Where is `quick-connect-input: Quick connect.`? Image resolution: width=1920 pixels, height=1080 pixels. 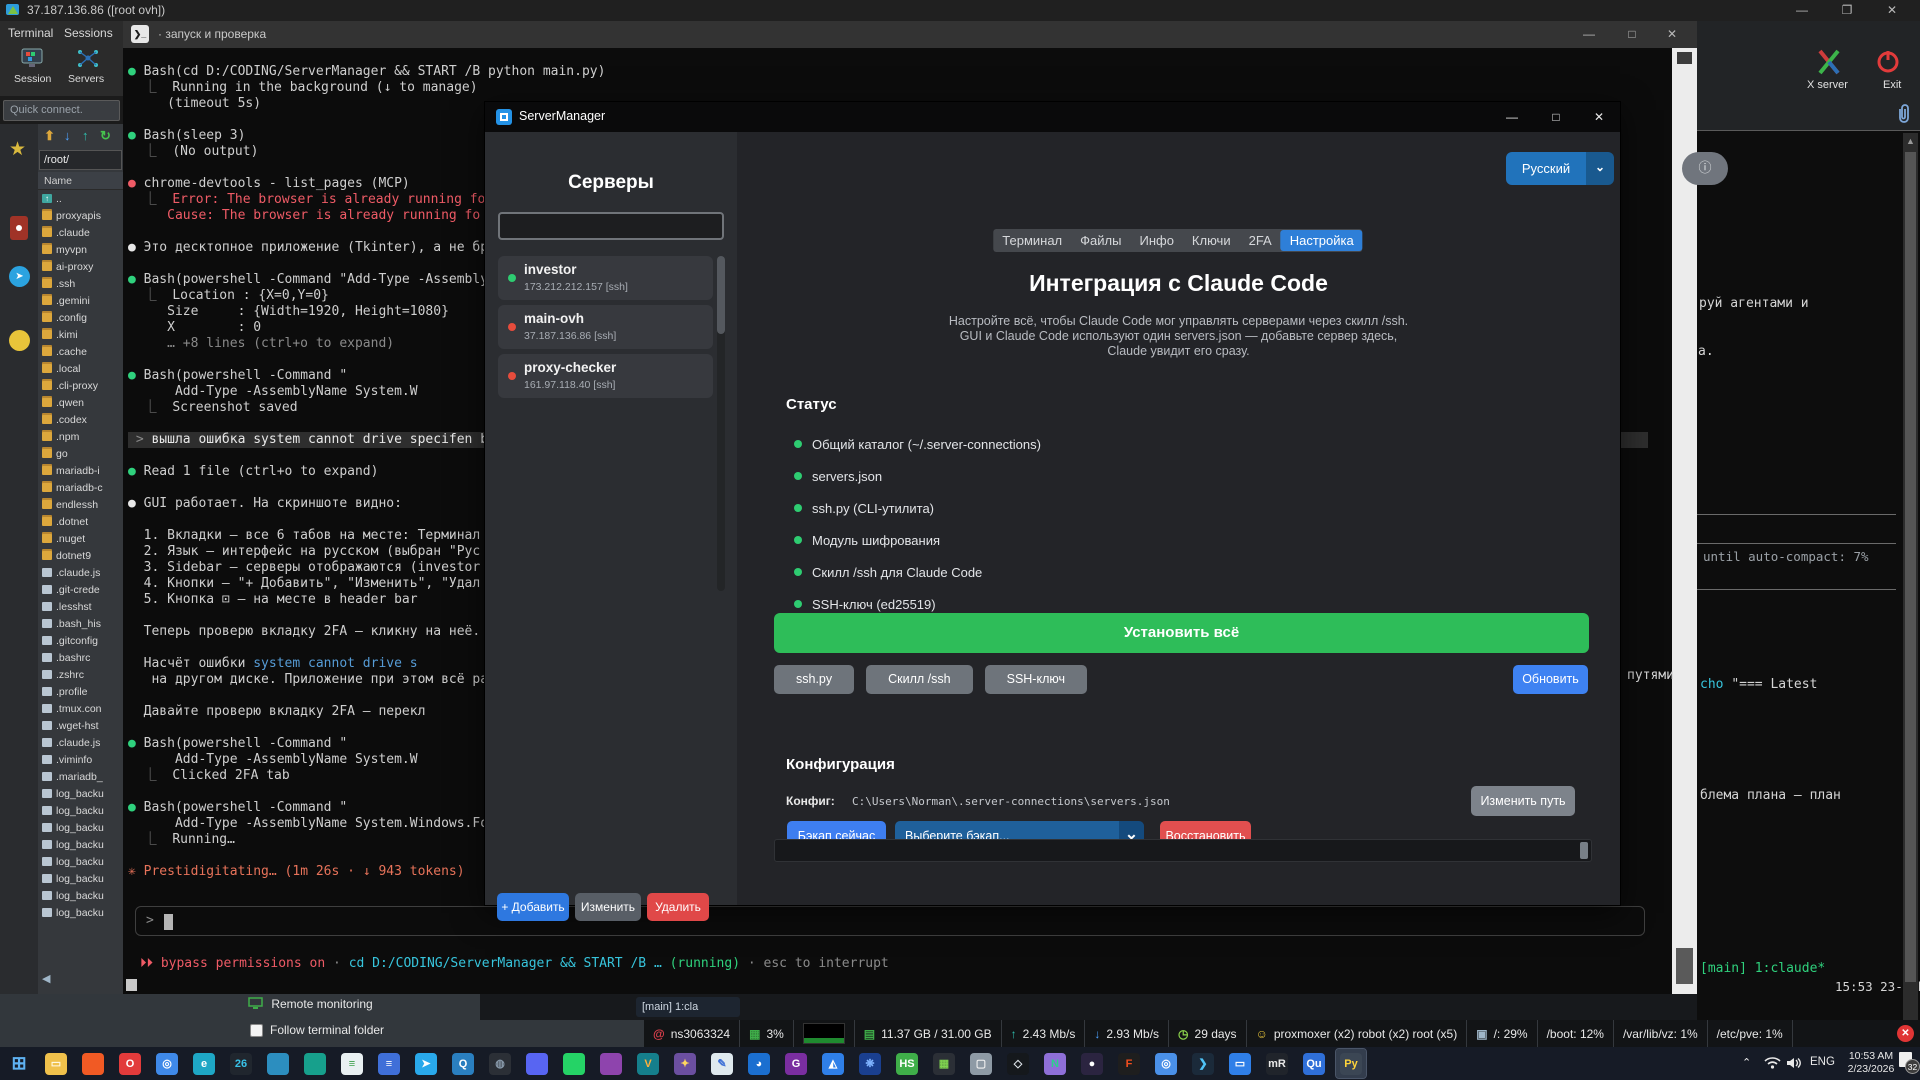 quick-connect-input: Quick connect. is located at coordinates (61, 110).